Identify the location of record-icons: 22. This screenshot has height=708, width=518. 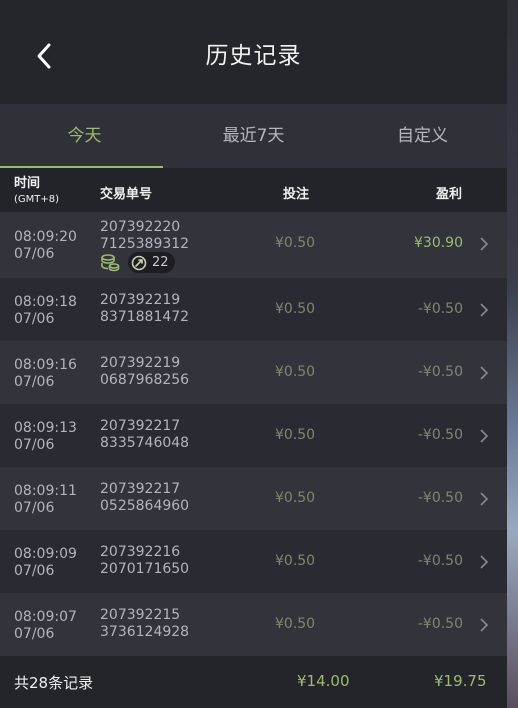
(137, 262).